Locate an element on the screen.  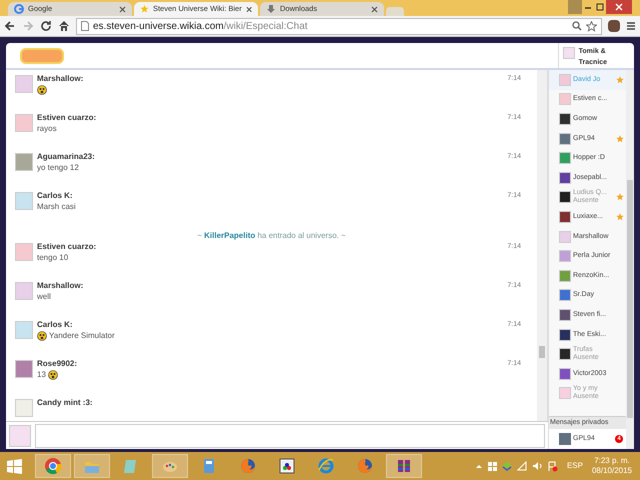
home-icon is located at coordinates (64, 26).